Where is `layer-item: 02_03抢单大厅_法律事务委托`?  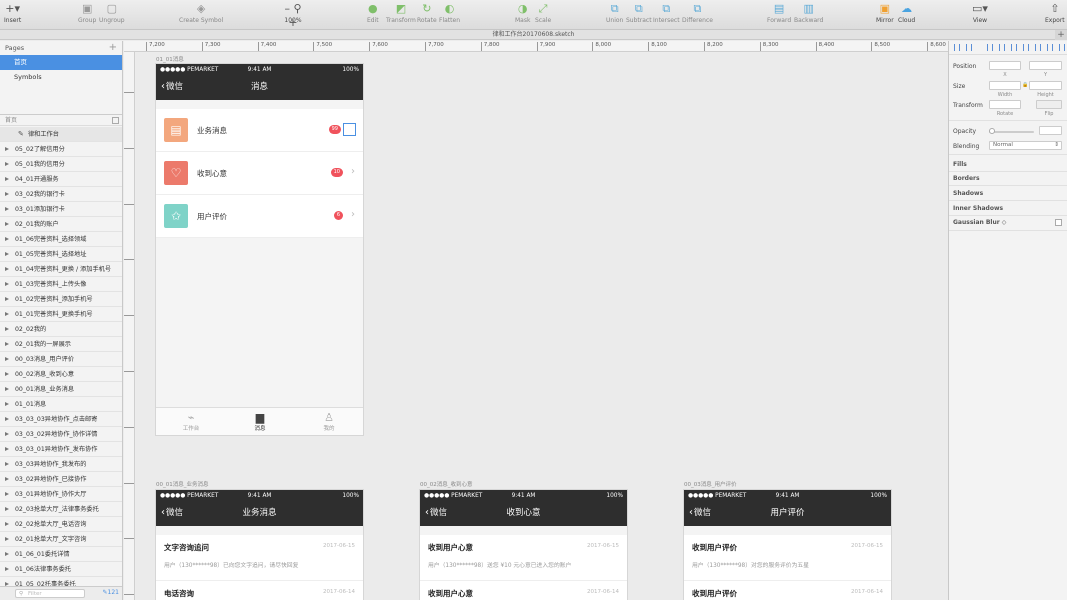 layer-item: 02_03抢单大厅_法律事务委托 is located at coordinates (61, 509).